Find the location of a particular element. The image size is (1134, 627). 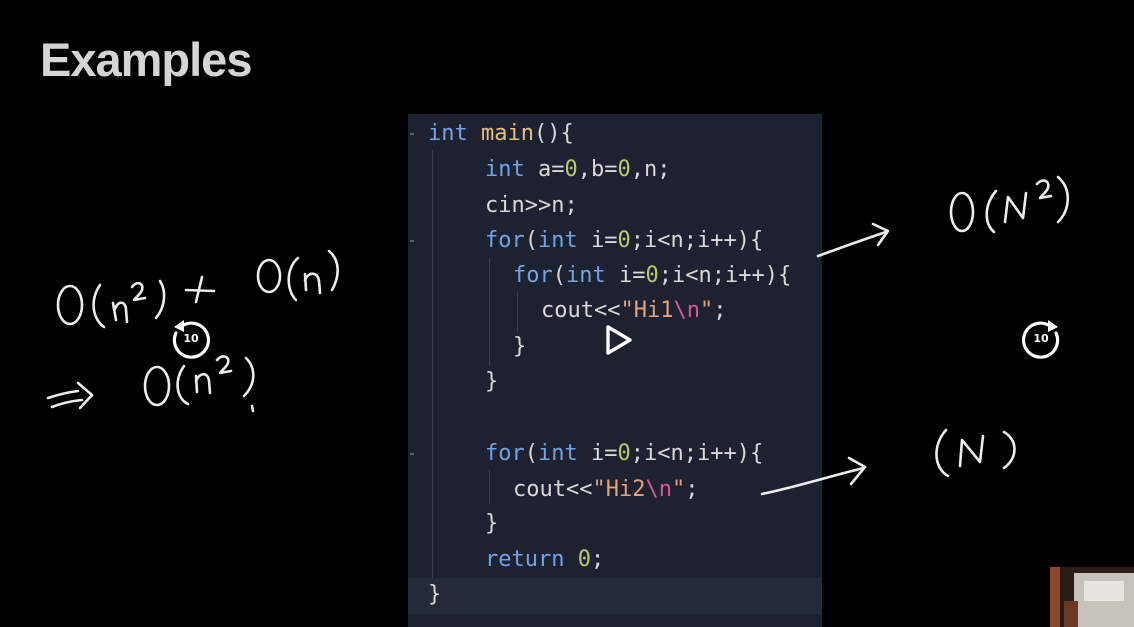

webcam-object is located at coordinates (1071, 614).